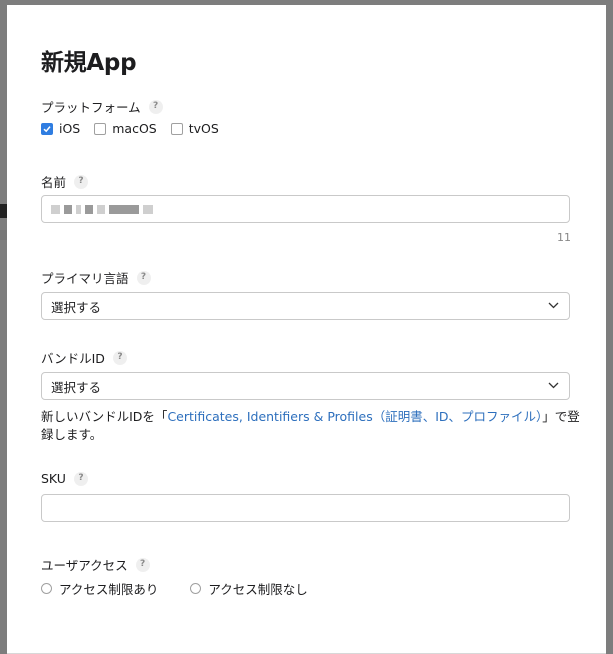  I want to click on bundle-id-label-text: バンドルID, so click(73, 358).